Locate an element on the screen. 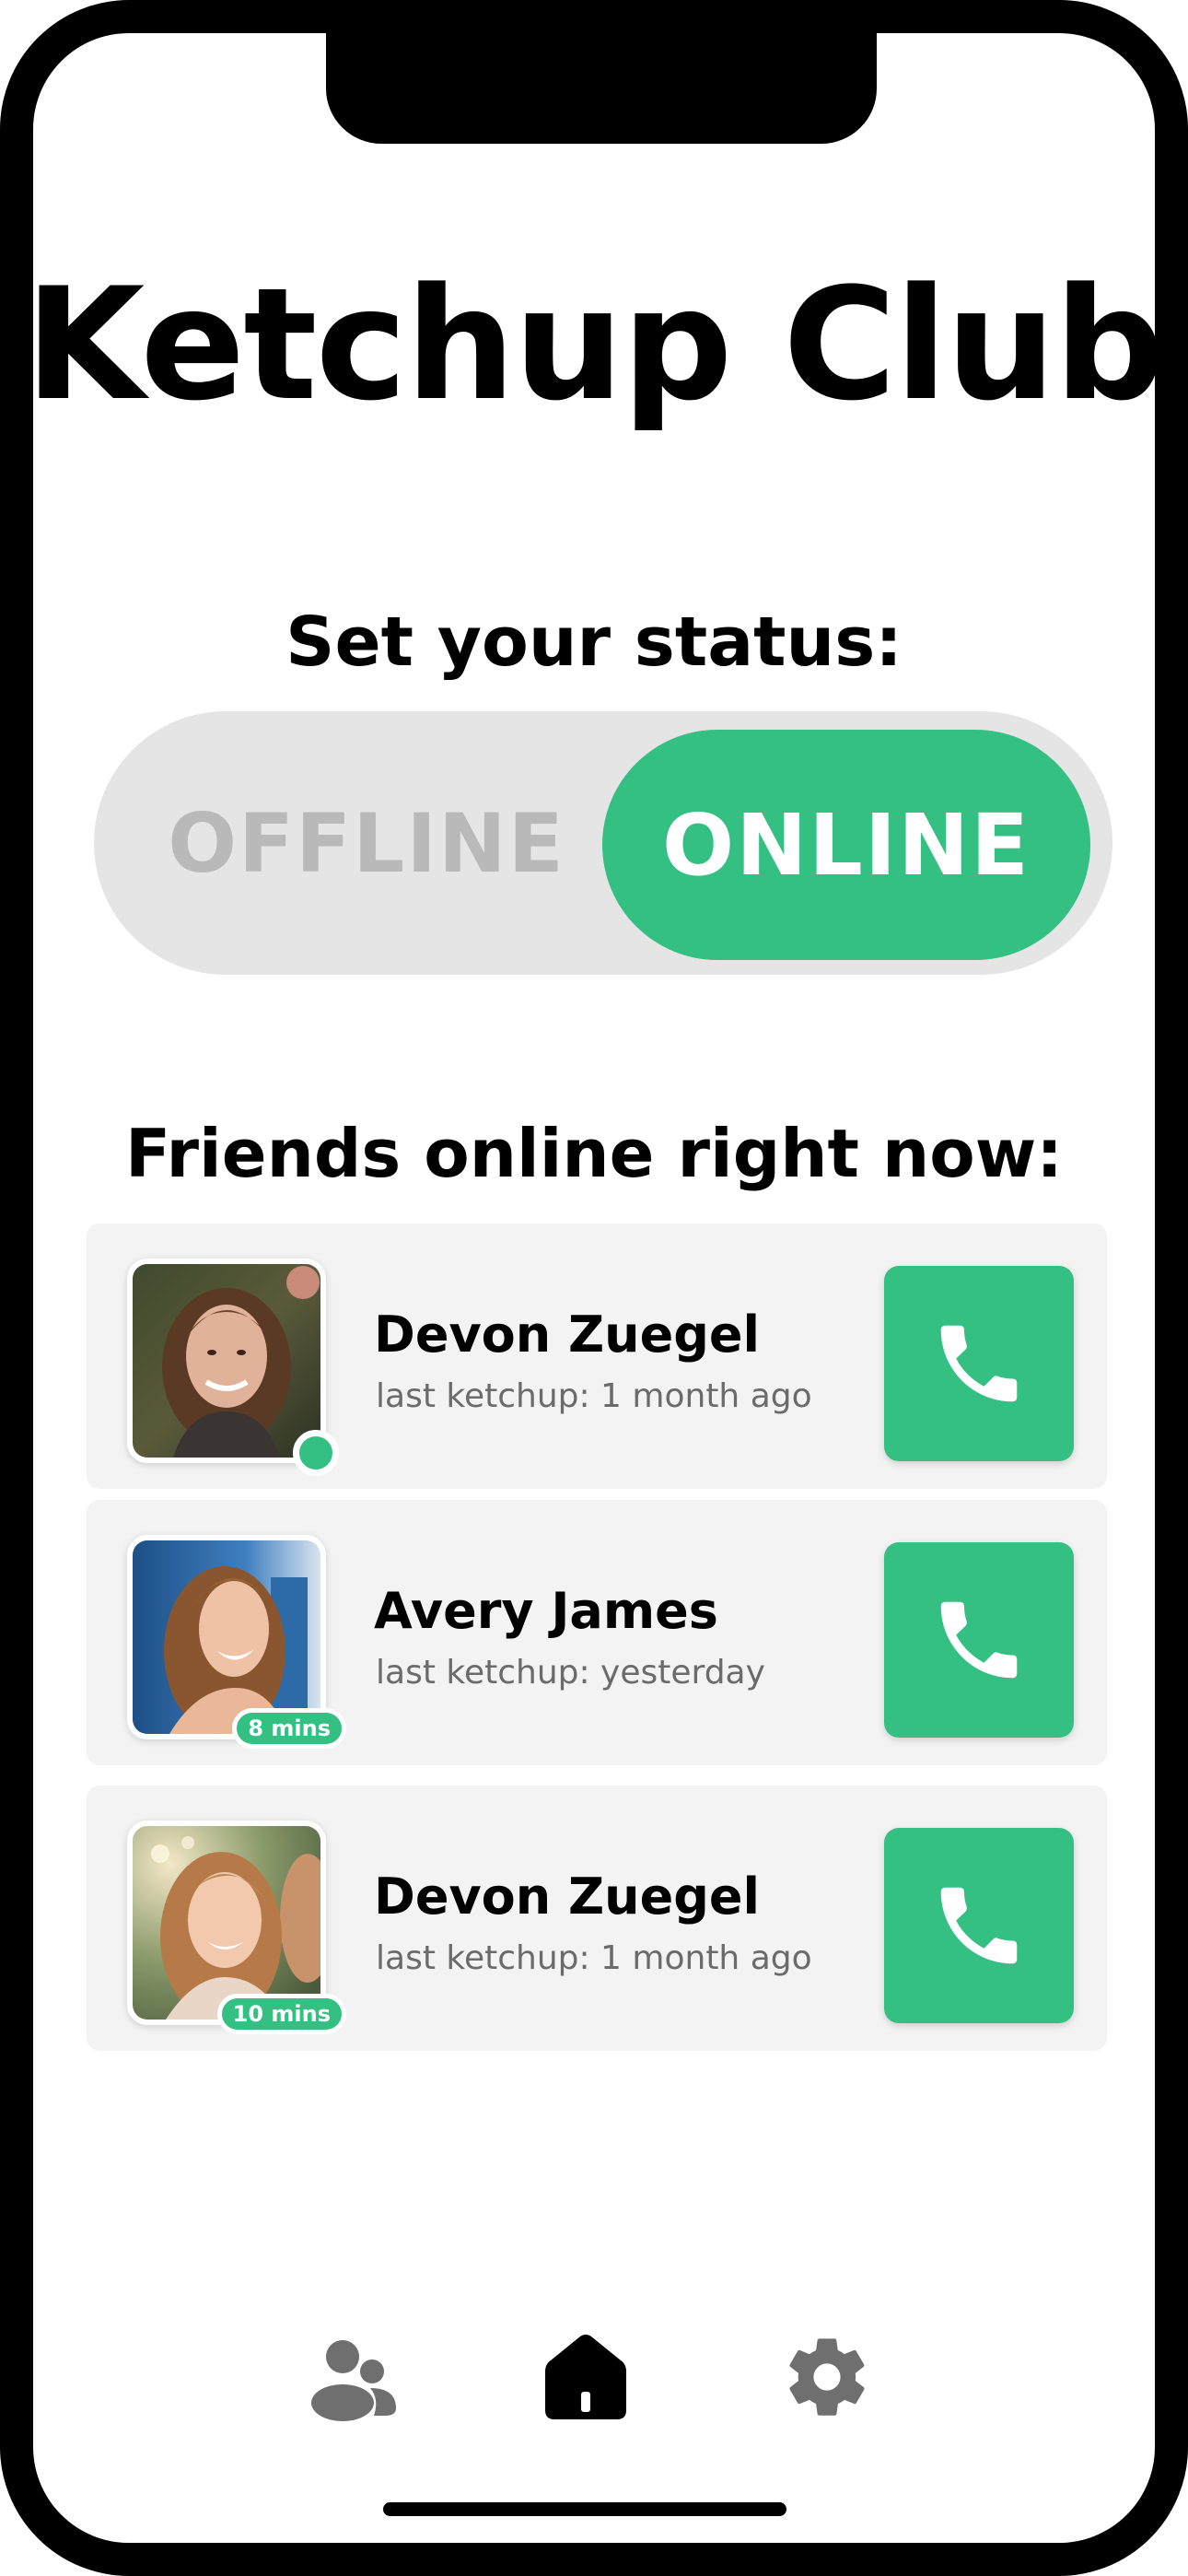 Image resolution: width=1188 pixels, height=2576 pixels. tab-settings is located at coordinates (827, 2377).